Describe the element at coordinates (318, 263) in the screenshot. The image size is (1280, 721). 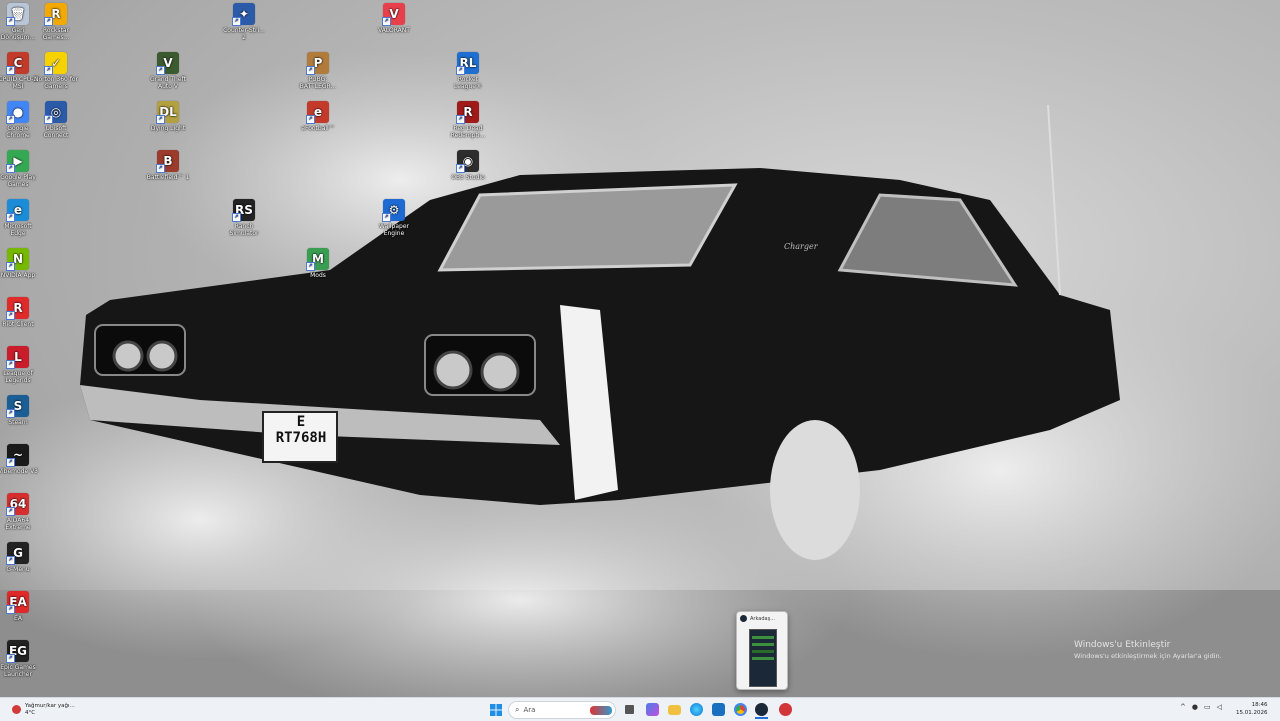
I see `desktop-icon-mods: M ↗ Mods` at that location.